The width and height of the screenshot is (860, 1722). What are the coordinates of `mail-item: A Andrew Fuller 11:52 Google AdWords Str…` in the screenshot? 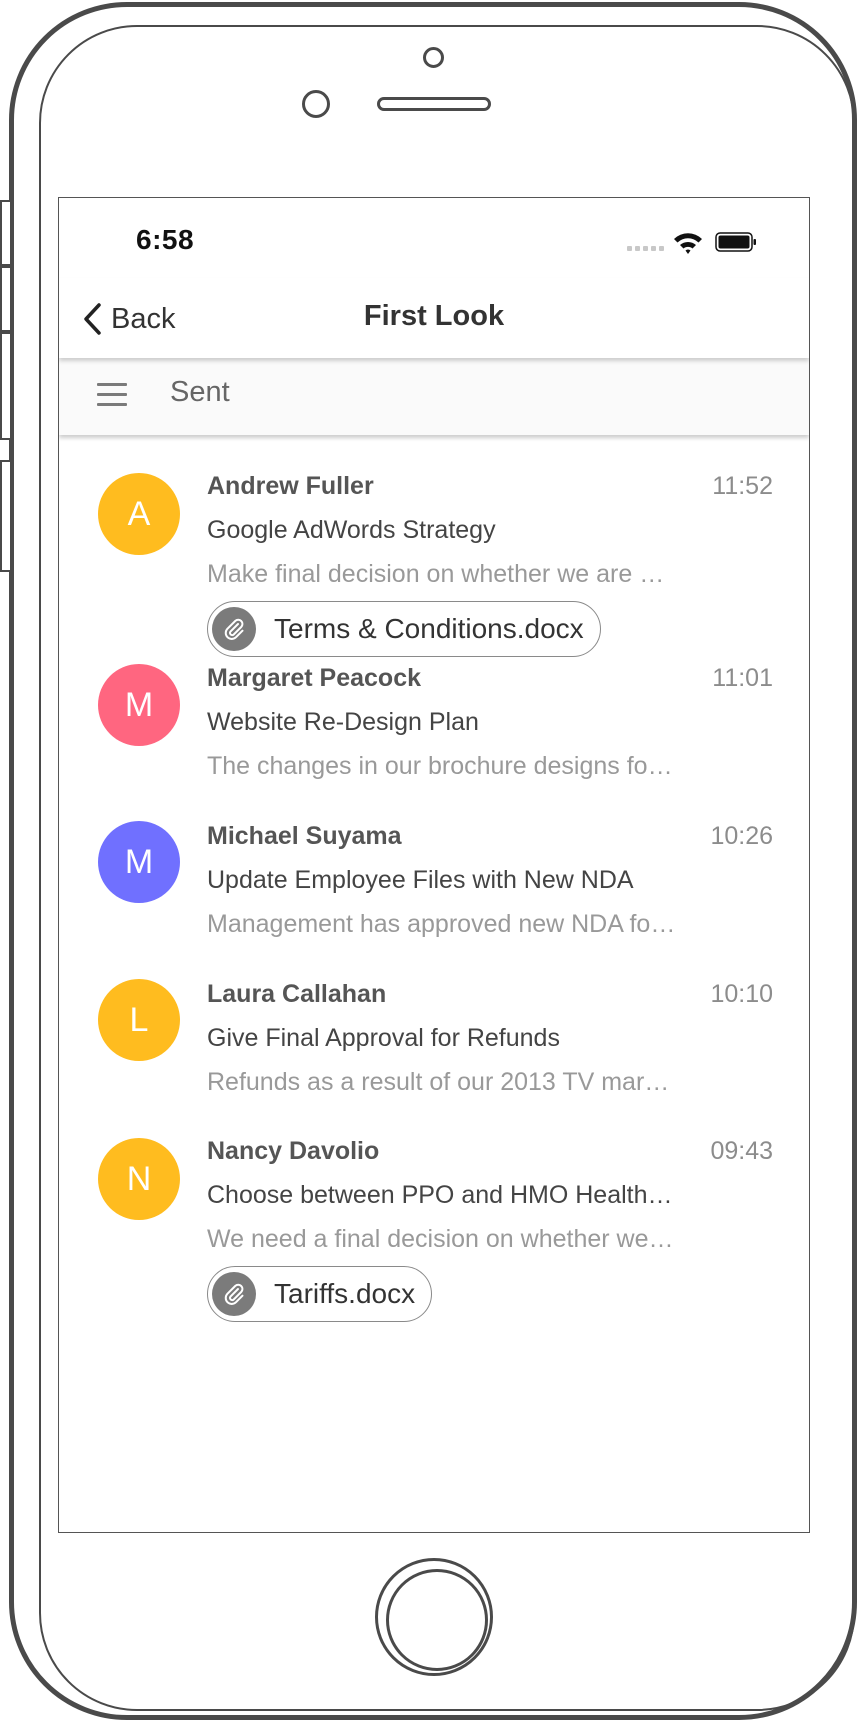 It's located at (434, 546).